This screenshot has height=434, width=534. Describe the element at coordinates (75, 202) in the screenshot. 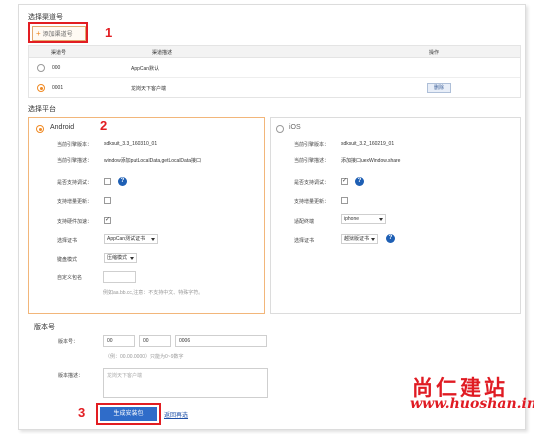

I see `android-incremental-label: 支持增量更新：` at that location.